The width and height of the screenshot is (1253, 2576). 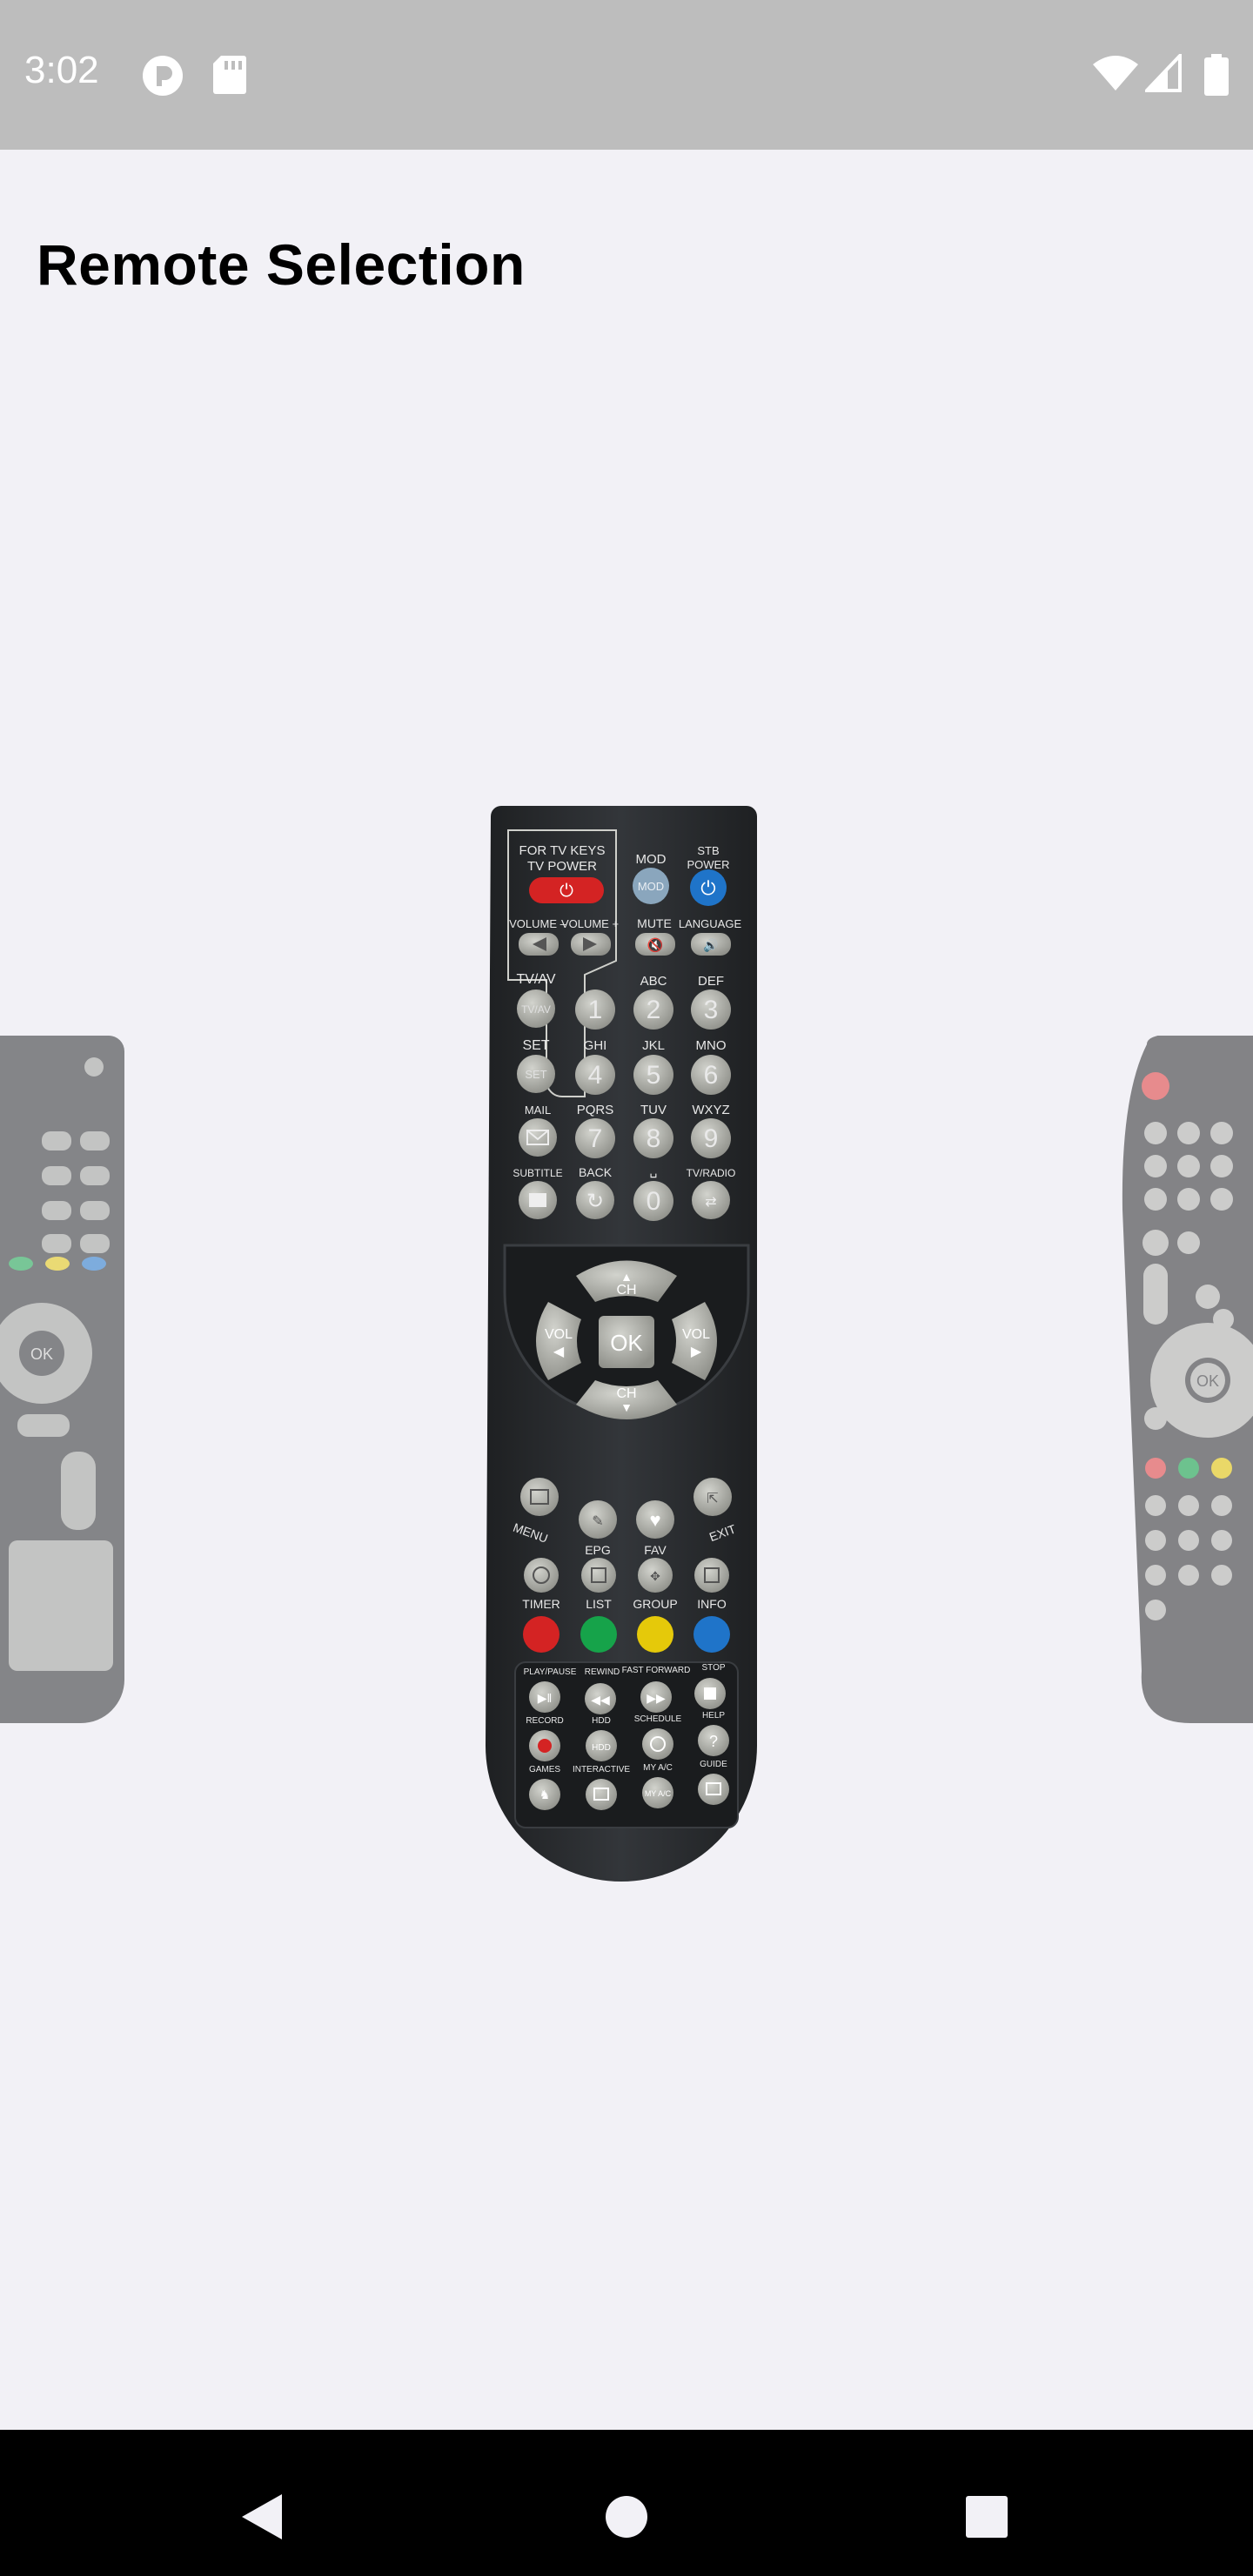 What do you see at coordinates (710, 945) in the screenshot?
I see `language-icon: 🔊` at bounding box center [710, 945].